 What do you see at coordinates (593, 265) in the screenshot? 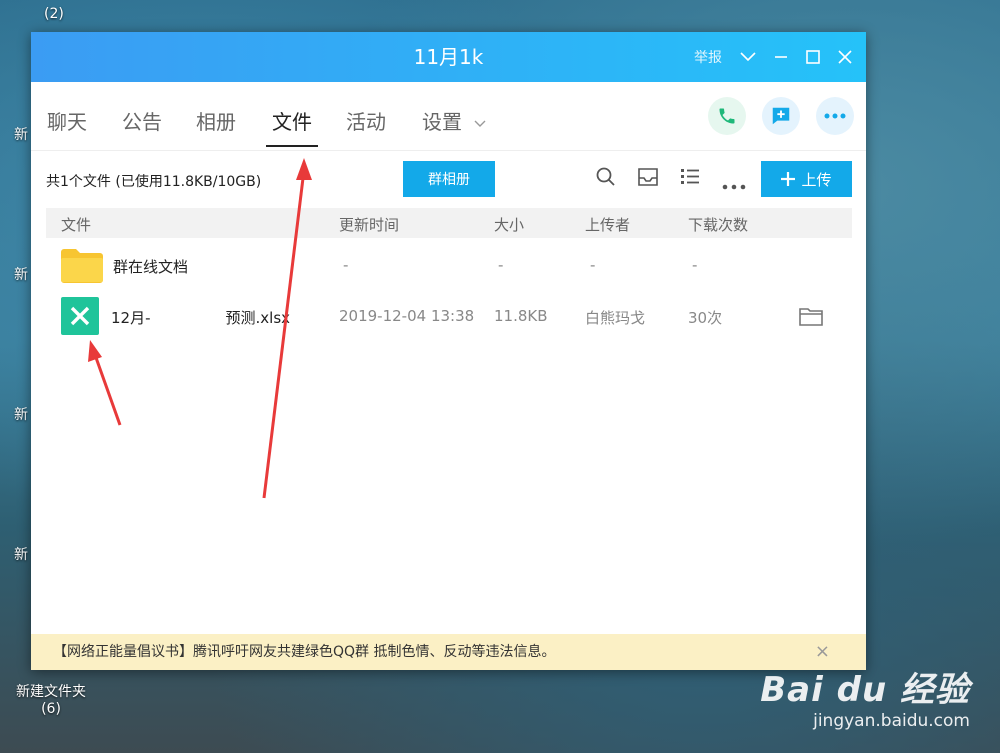
I see `file-uploader: -` at bounding box center [593, 265].